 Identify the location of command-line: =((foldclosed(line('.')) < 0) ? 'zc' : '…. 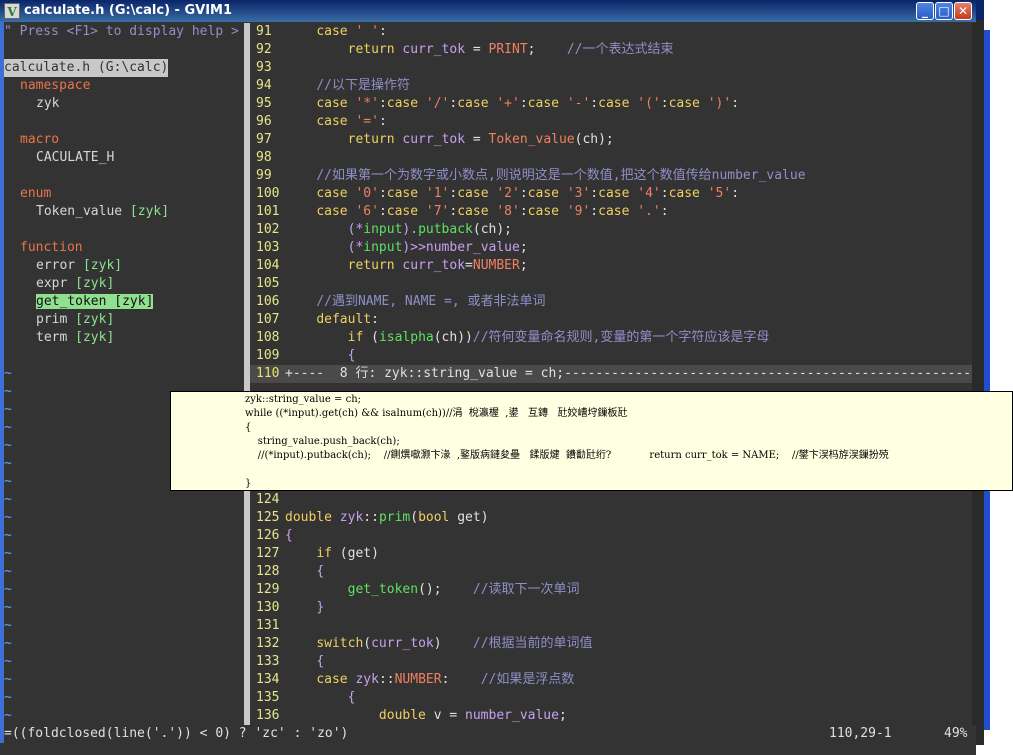
(490, 734).